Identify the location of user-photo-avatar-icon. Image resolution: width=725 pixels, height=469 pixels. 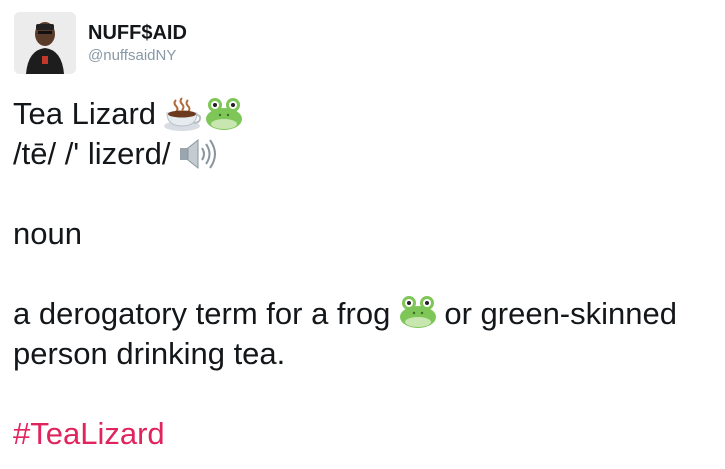
(45, 43).